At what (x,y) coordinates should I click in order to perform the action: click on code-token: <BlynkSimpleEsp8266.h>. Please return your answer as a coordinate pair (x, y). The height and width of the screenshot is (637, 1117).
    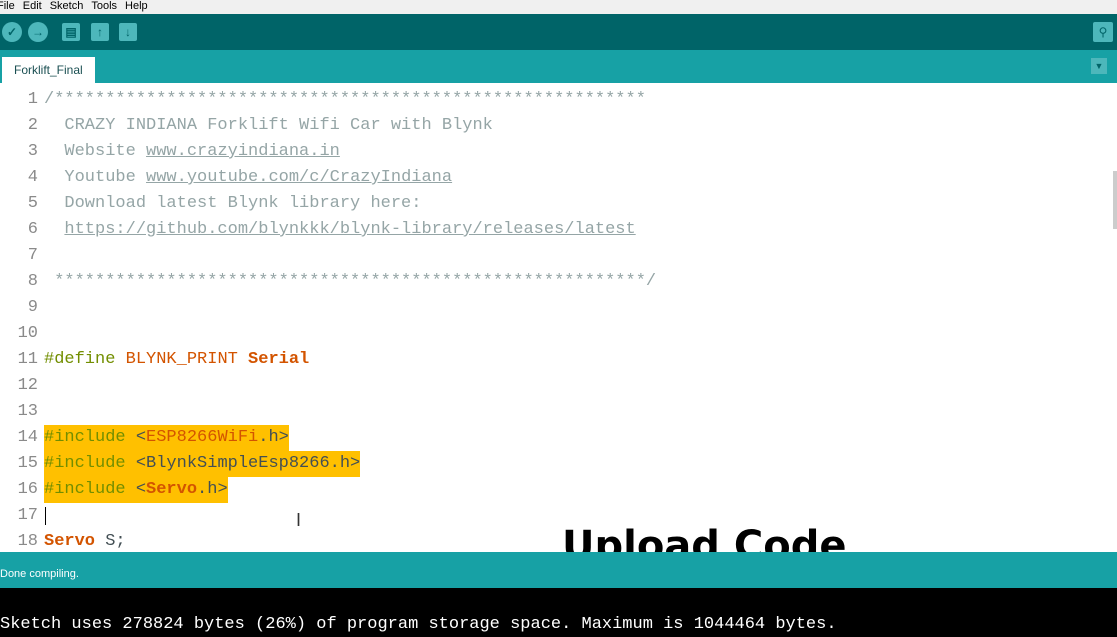
    Looking at the image, I should click on (243, 463).